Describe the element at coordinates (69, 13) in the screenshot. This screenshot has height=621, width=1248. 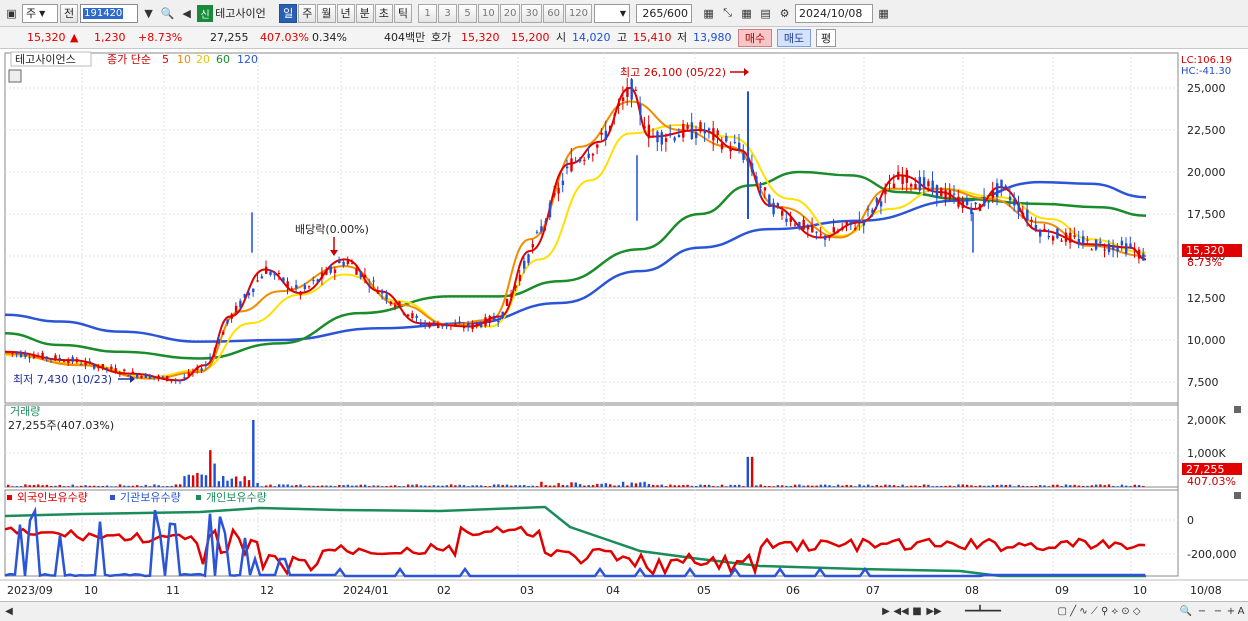
I see `prev-button: 전` at that location.